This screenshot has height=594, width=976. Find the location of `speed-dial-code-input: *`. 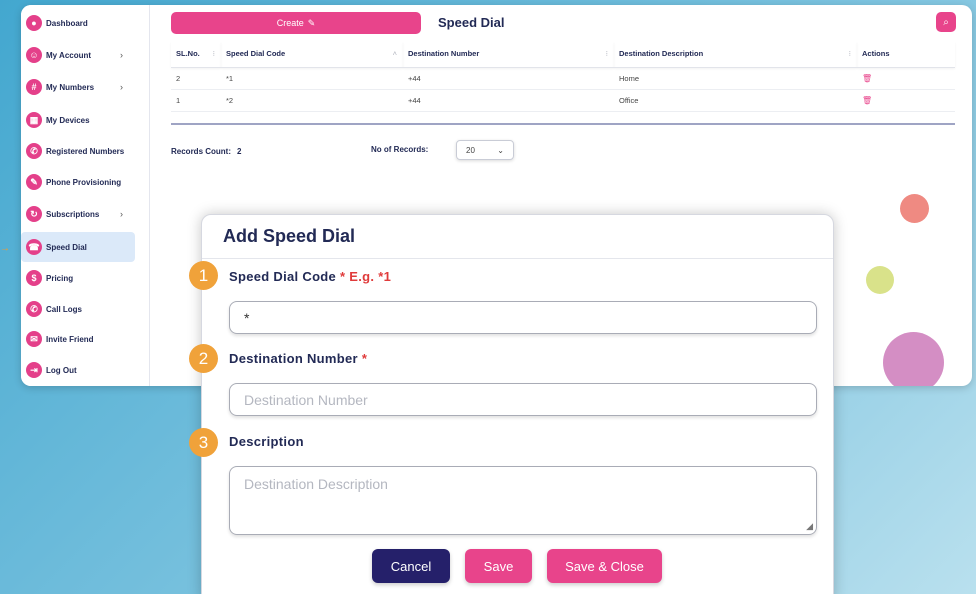

speed-dial-code-input: * is located at coordinates (523, 317).